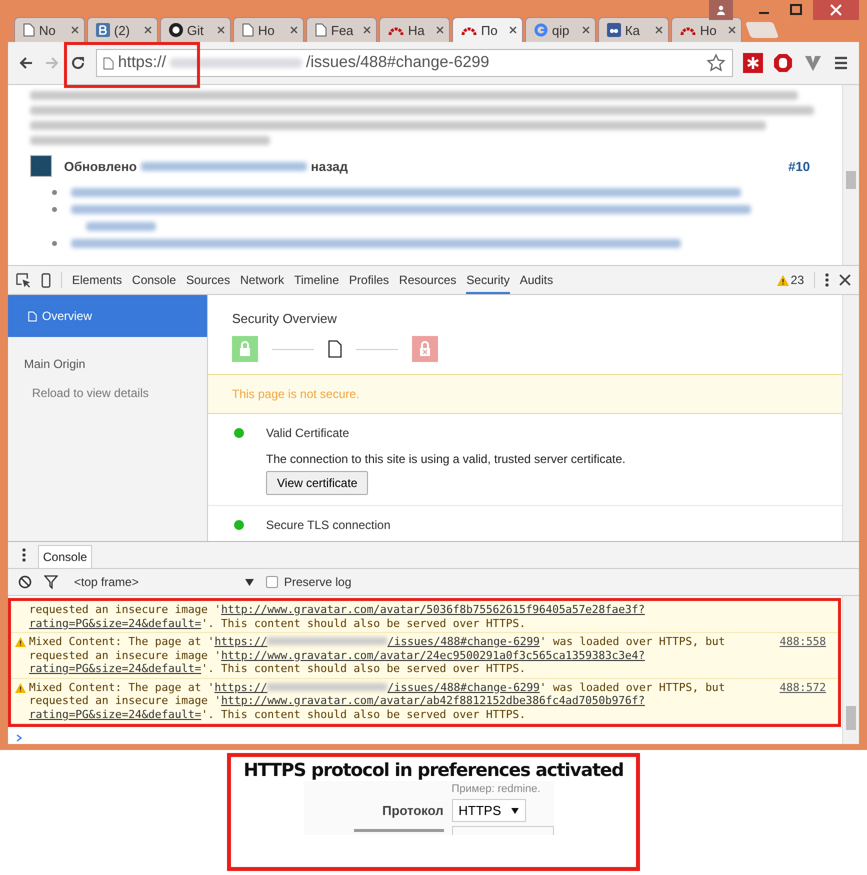  I want to click on filter-icon, so click(51, 582).